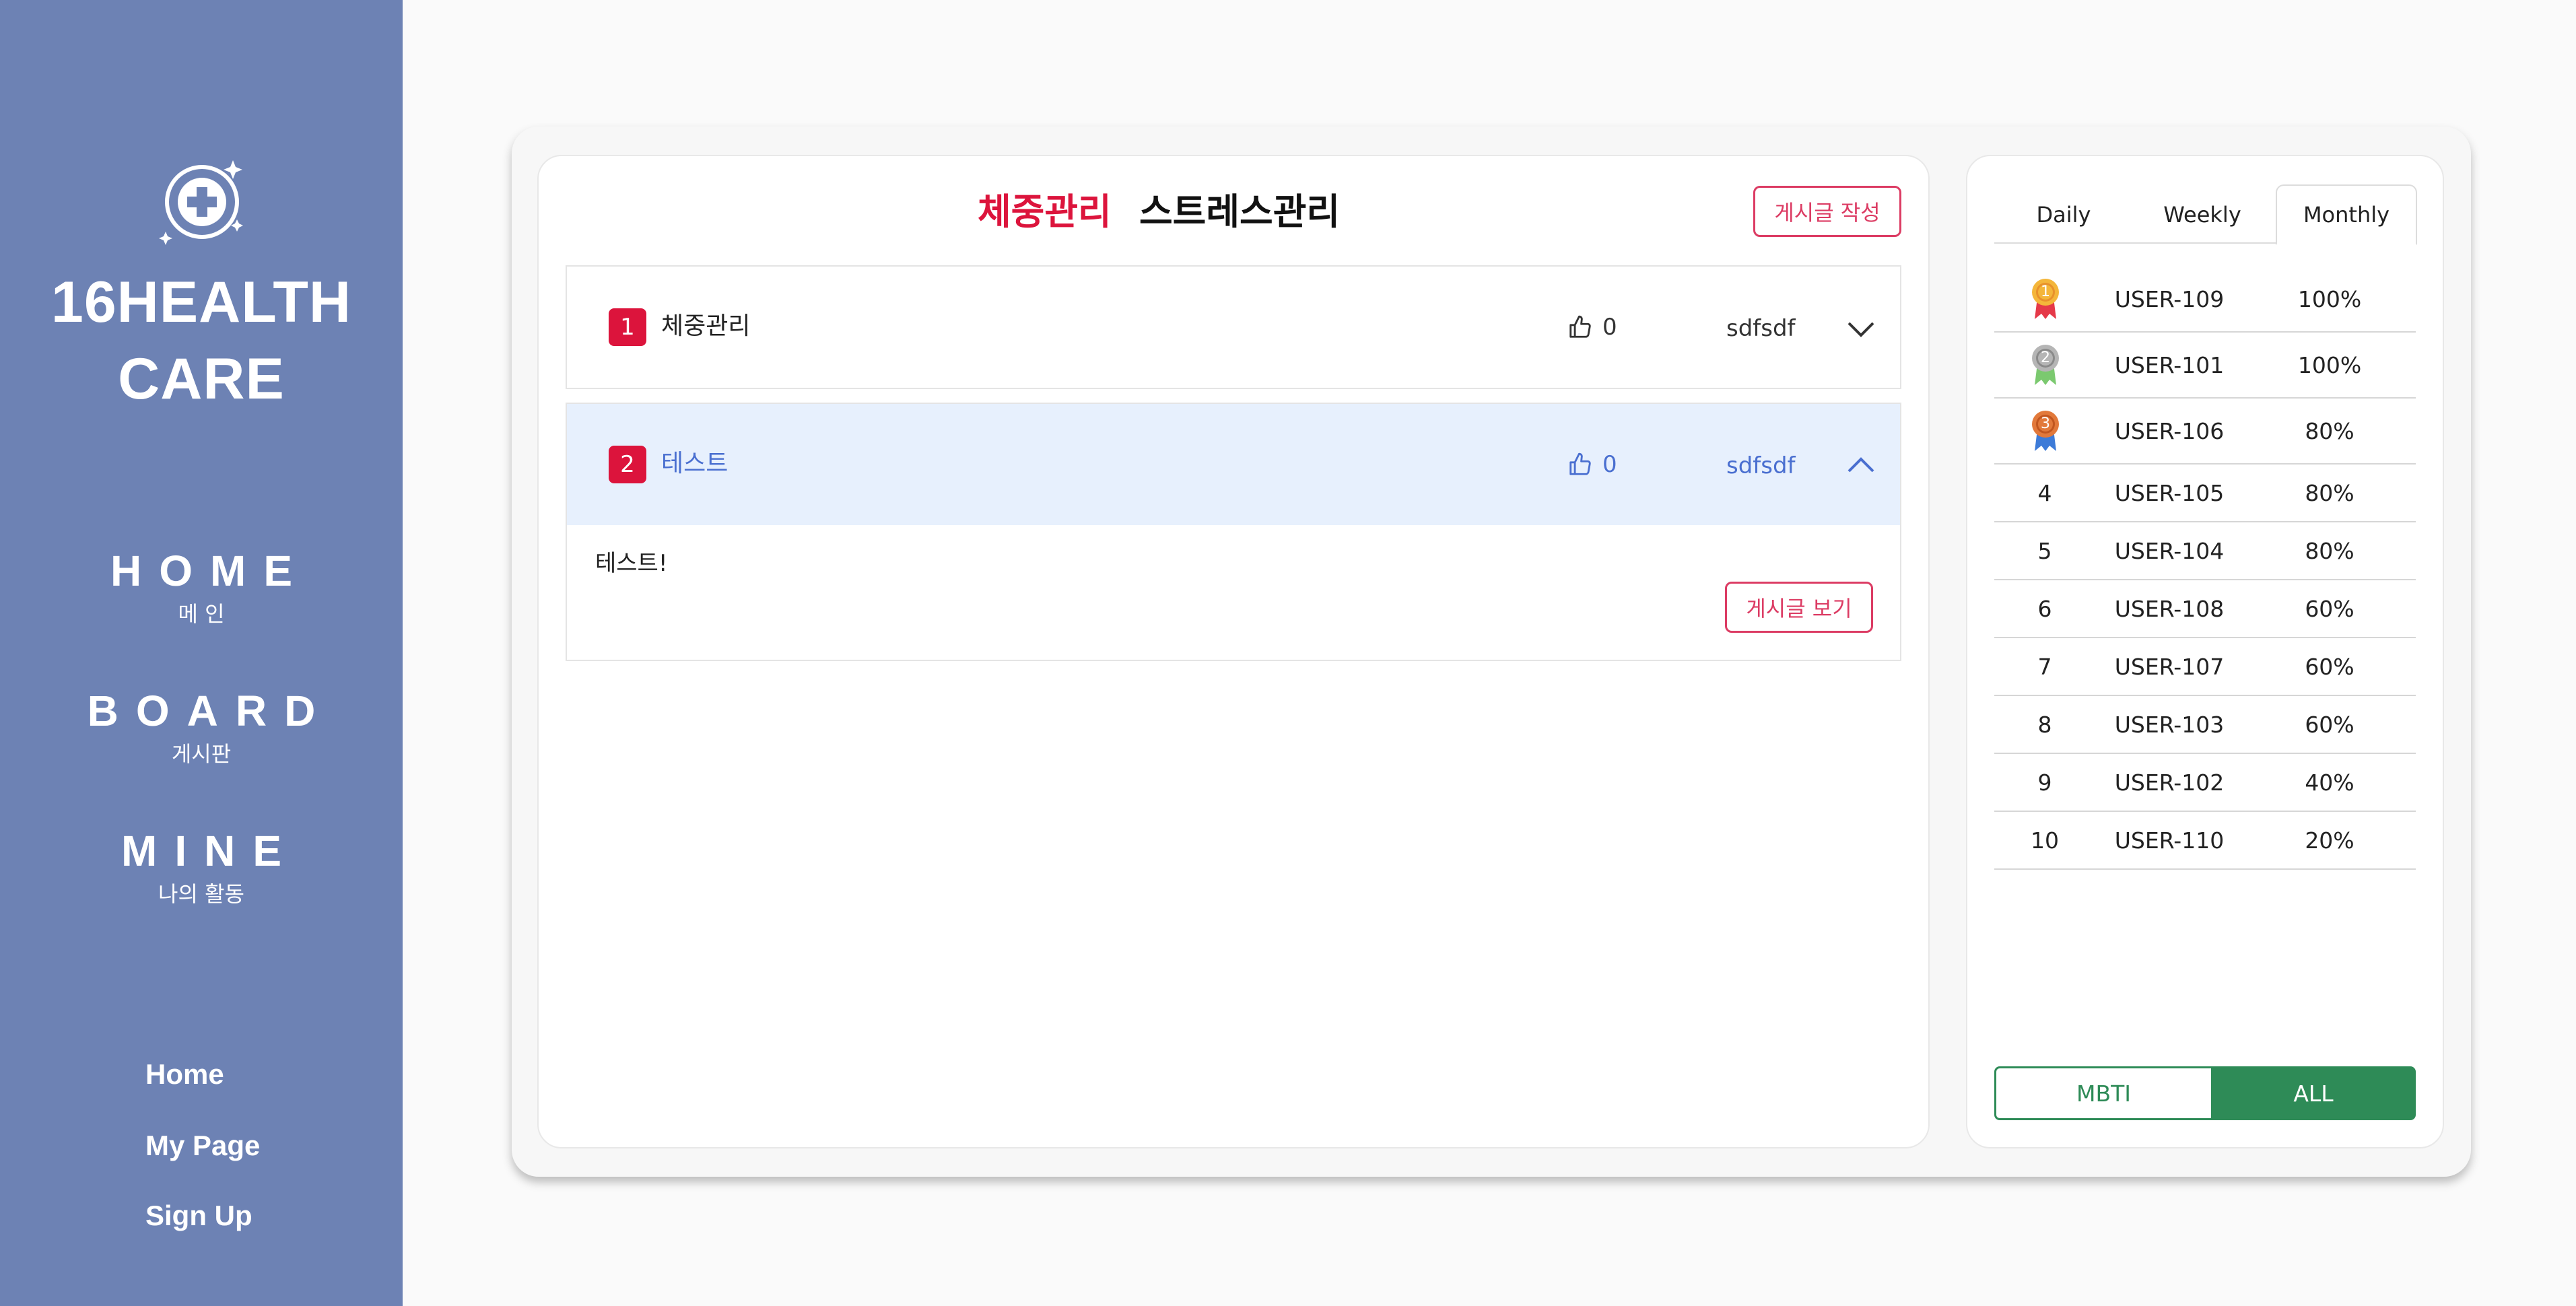 This screenshot has width=2576, height=1306. What do you see at coordinates (2169, 841) in the screenshot?
I see `rank-user: USER-110` at bounding box center [2169, 841].